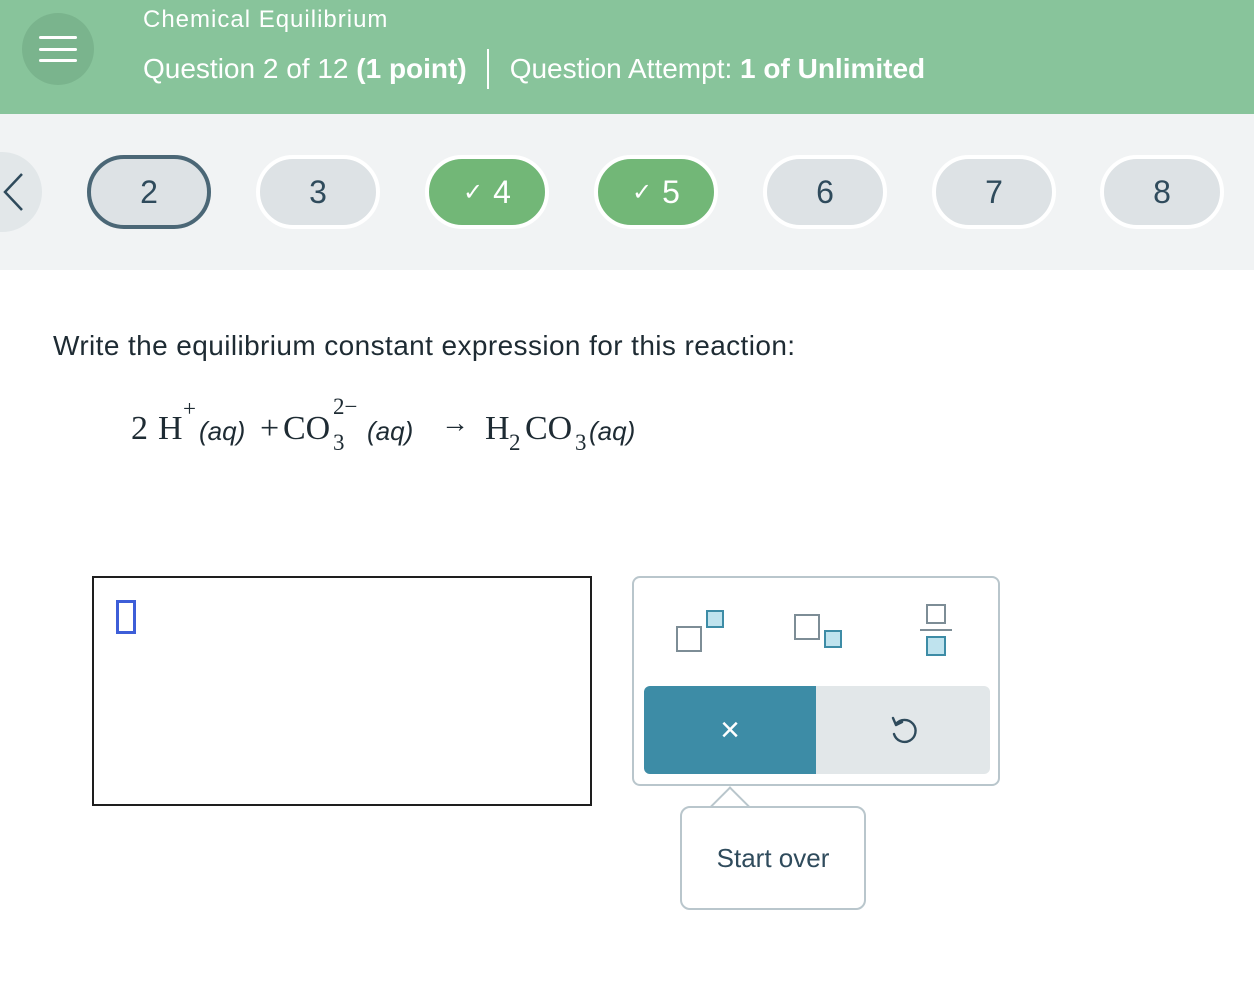 The width and height of the screenshot is (1254, 1008). What do you see at coordinates (189, 408) in the screenshot?
I see `h-charge: +` at bounding box center [189, 408].